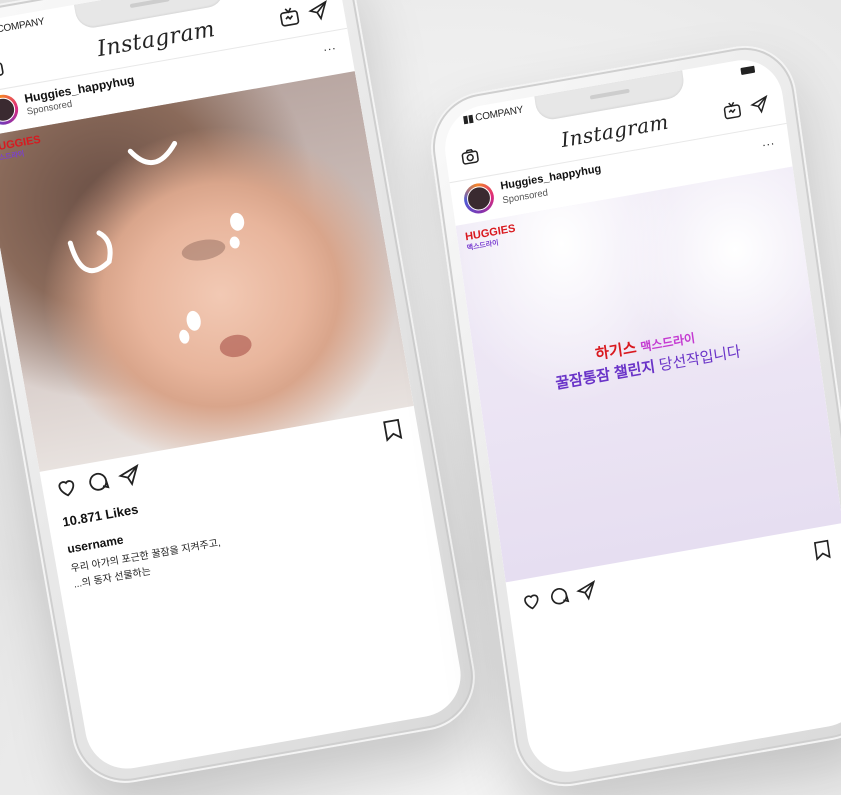  Describe the element at coordinates (490, 237) in the screenshot. I see `huggies-logo: HUGGIES 맥스드라이` at that location.